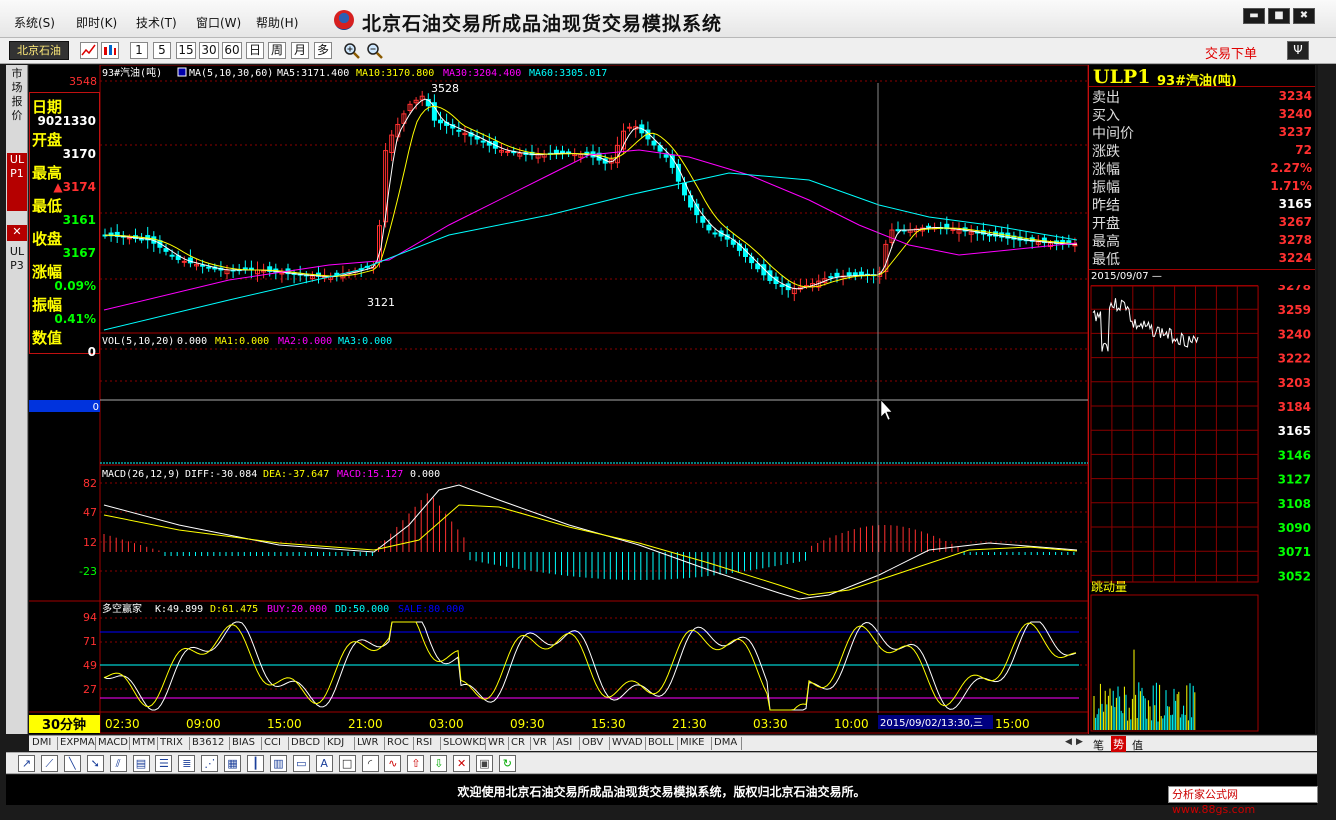 The width and height of the screenshot is (1336, 820). I want to click on side-tab-stroke: 笔, so click(1098, 745).